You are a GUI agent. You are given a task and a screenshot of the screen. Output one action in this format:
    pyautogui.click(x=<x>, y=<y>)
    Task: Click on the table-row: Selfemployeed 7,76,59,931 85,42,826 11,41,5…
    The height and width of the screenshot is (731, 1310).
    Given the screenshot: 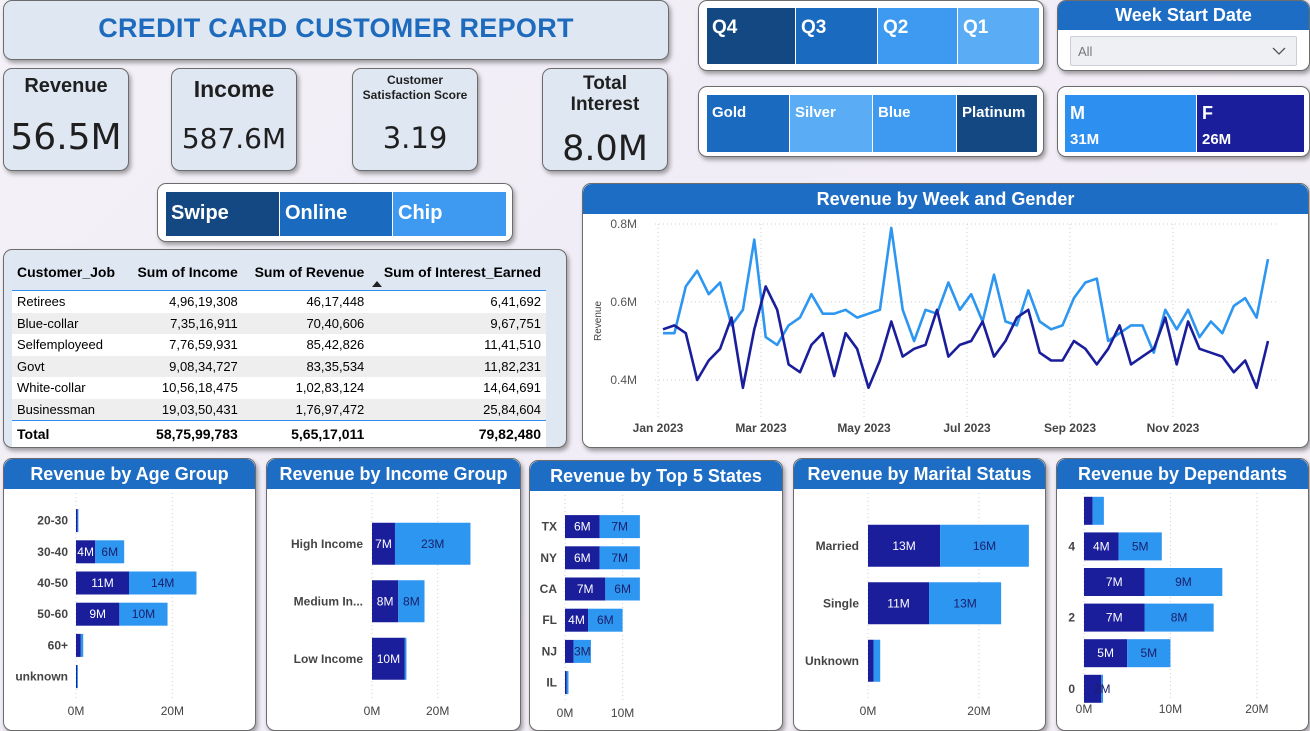 What is the action you would take?
    pyautogui.click(x=279, y=345)
    